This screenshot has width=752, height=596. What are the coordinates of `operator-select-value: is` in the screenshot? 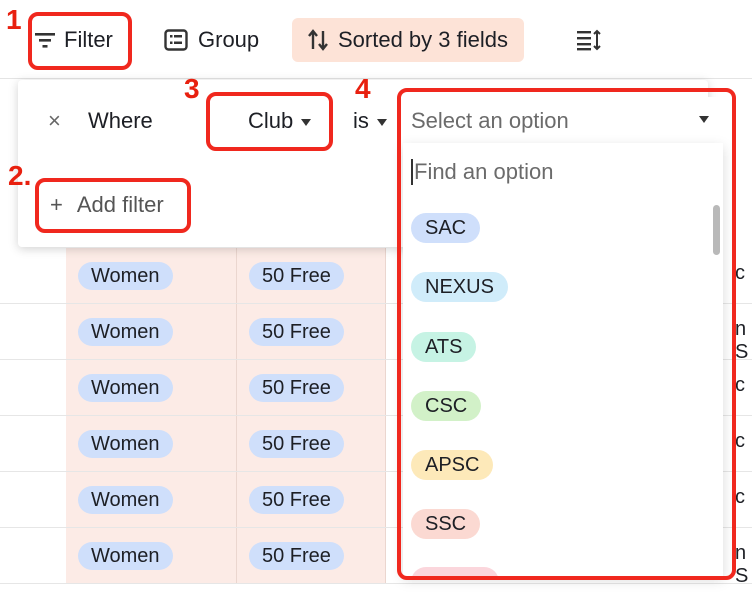 It's located at (361, 120).